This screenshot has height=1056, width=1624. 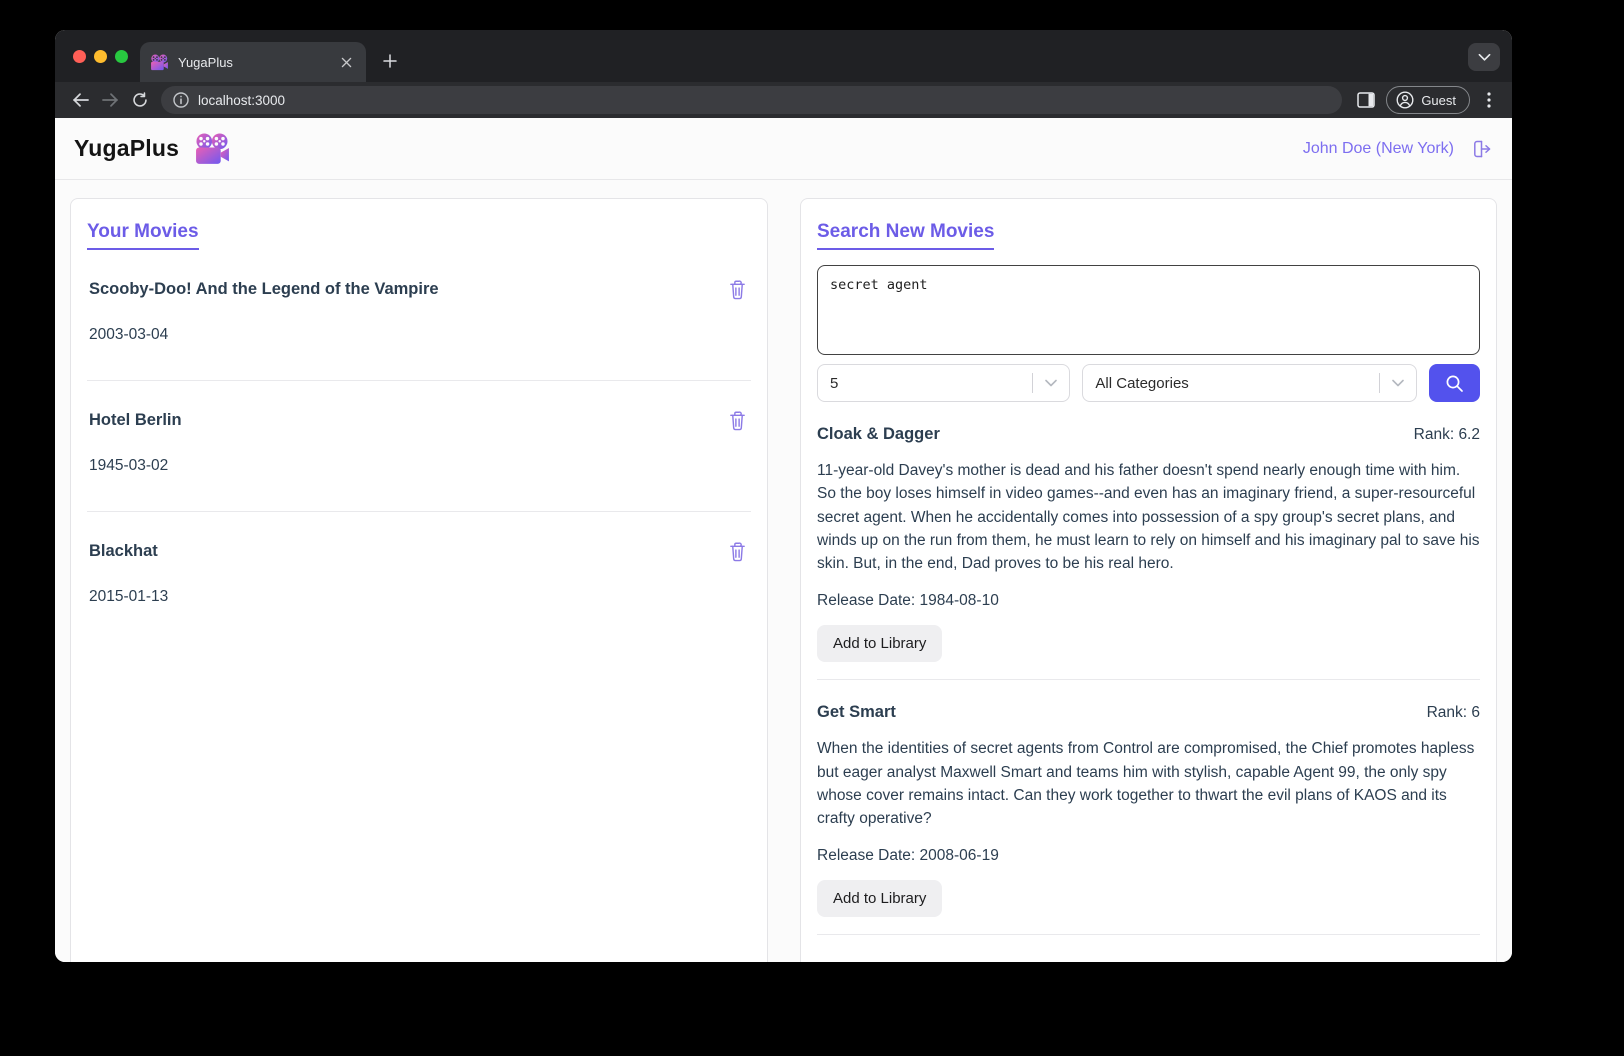 I want to click on sign-out-icon, so click(x=1482, y=149).